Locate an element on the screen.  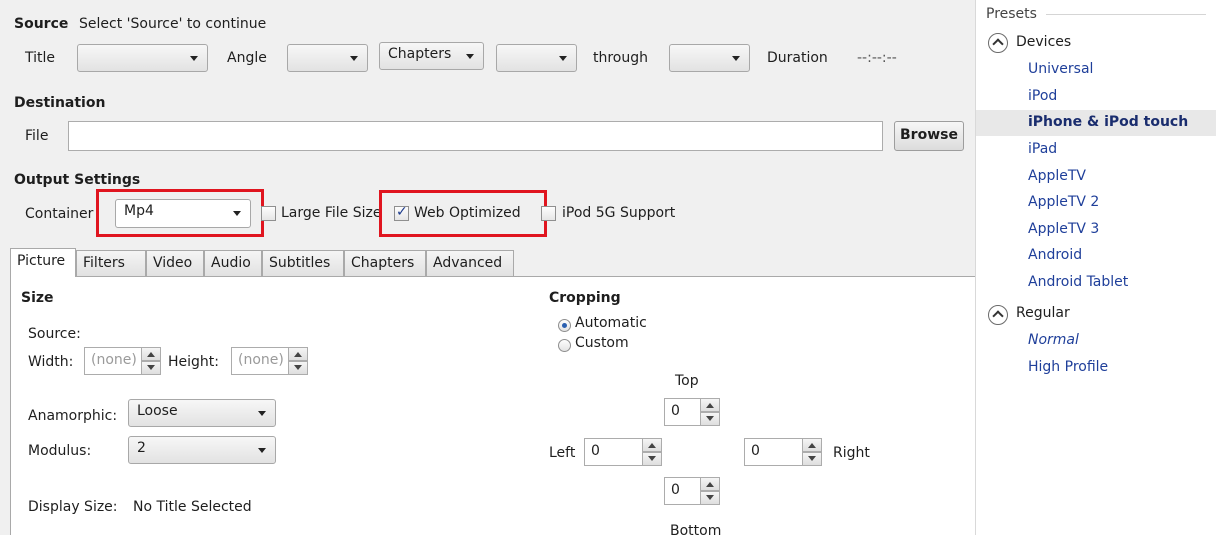
highlight-box-web-optimized is located at coordinates (463, 213).